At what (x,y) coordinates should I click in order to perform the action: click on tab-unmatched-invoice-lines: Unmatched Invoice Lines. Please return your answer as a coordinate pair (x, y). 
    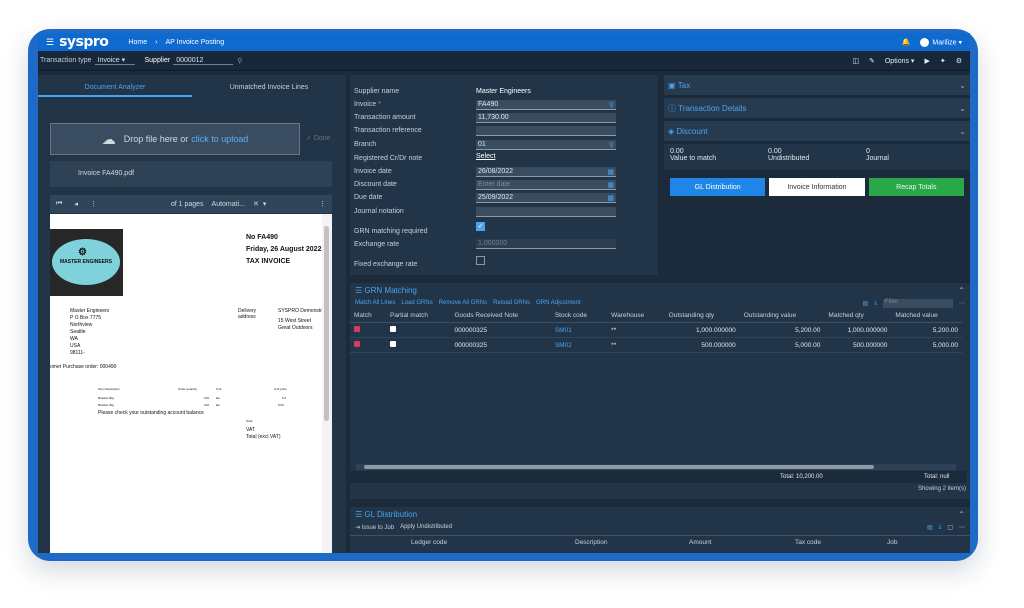
    Looking at the image, I should click on (269, 86).